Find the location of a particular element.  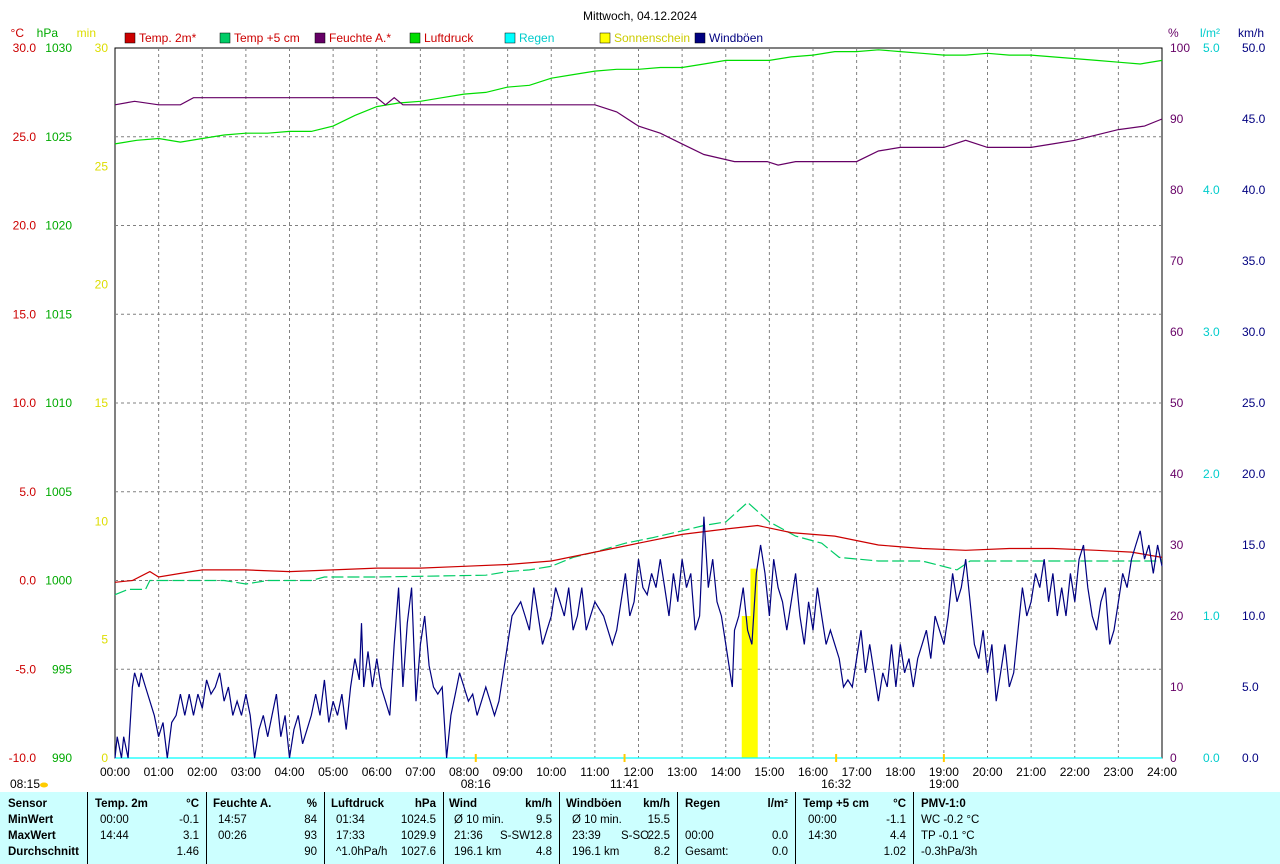

tick-label-wind: 5.0 is located at coordinates (1250, 687).